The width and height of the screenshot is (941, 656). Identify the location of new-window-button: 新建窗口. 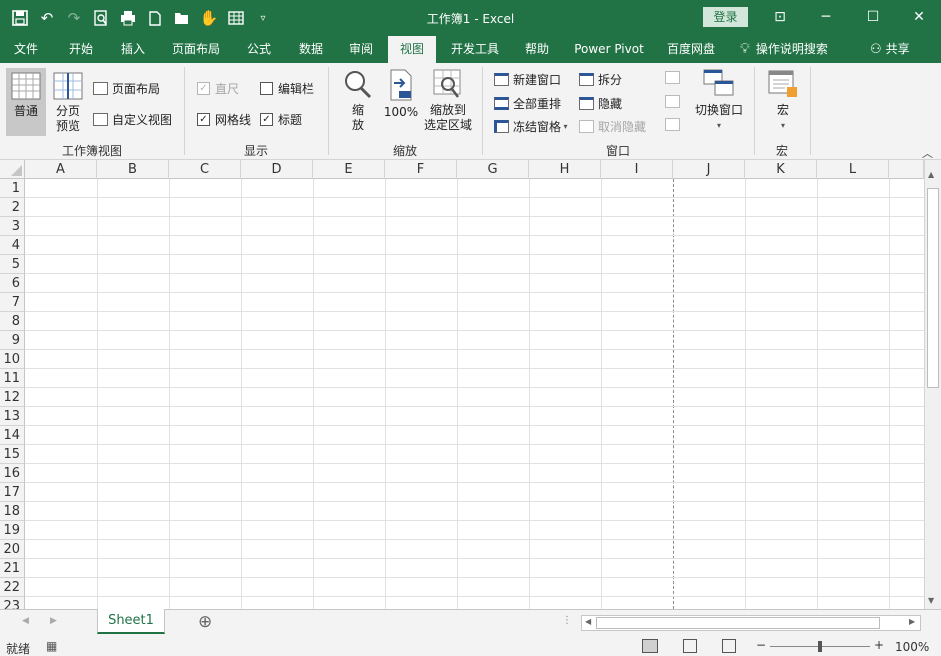
(527, 79).